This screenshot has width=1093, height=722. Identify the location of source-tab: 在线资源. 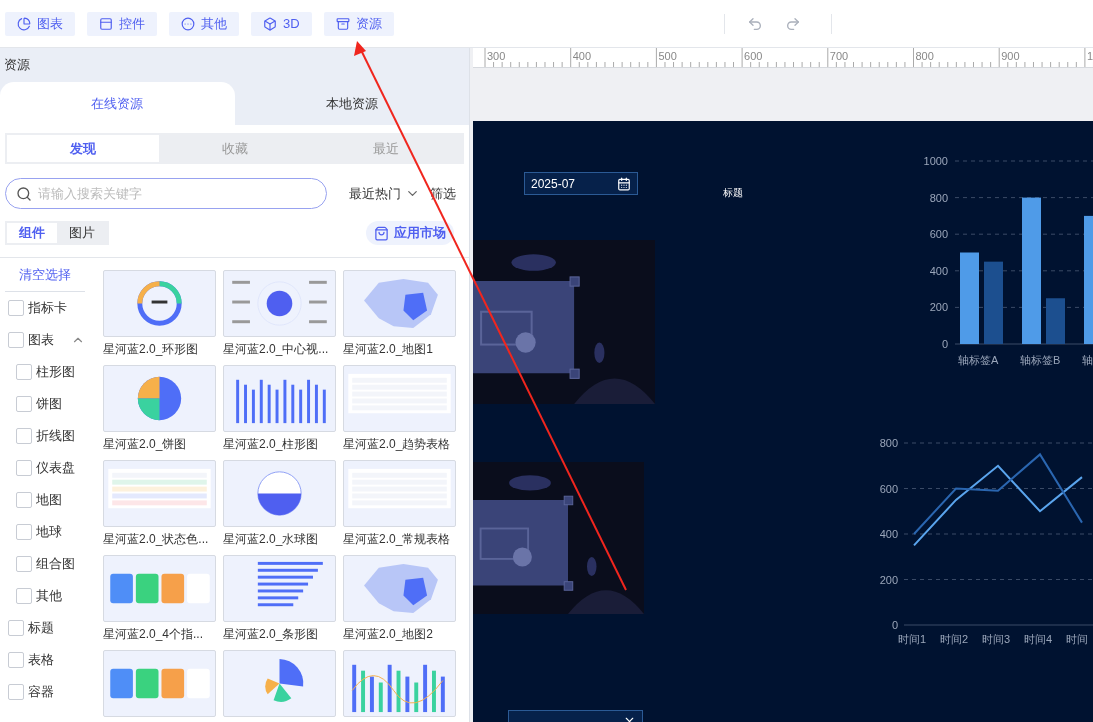
(117, 103).